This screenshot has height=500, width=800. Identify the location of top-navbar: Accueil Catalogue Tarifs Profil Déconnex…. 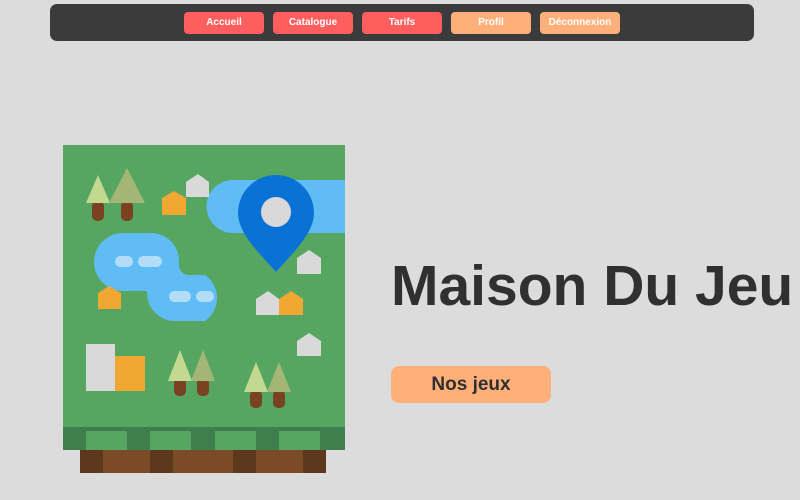
(402, 22).